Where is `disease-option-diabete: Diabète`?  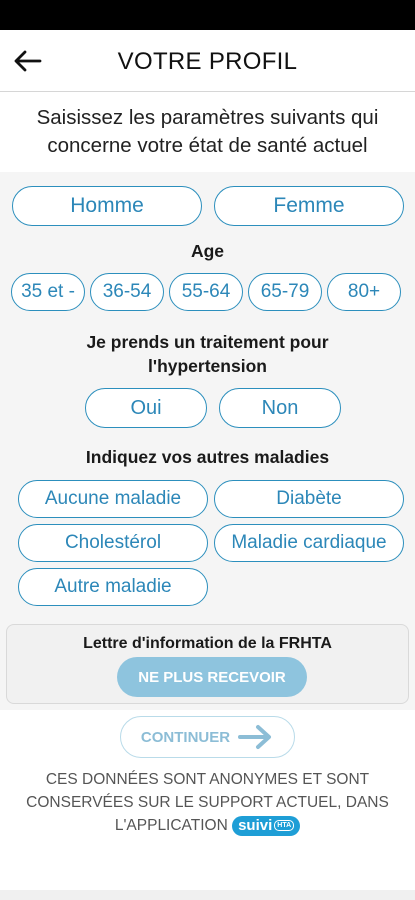
disease-option-diabete: Diabète is located at coordinates (309, 499).